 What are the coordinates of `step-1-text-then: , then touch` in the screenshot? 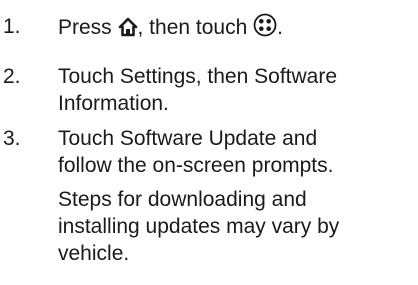 It's located at (195, 27).